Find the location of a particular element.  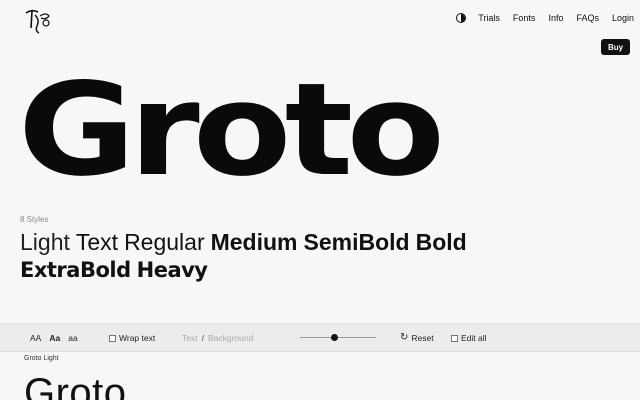

nav-info: Info is located at coordinates (555, 18).